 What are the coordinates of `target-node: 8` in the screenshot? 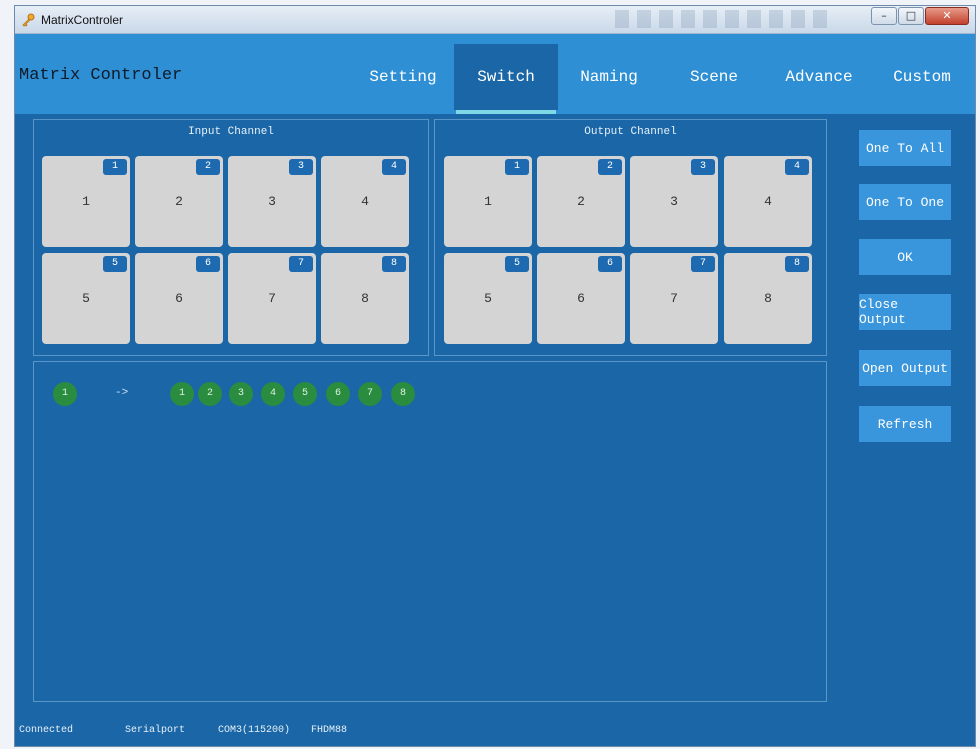 It's located at (403, 394).